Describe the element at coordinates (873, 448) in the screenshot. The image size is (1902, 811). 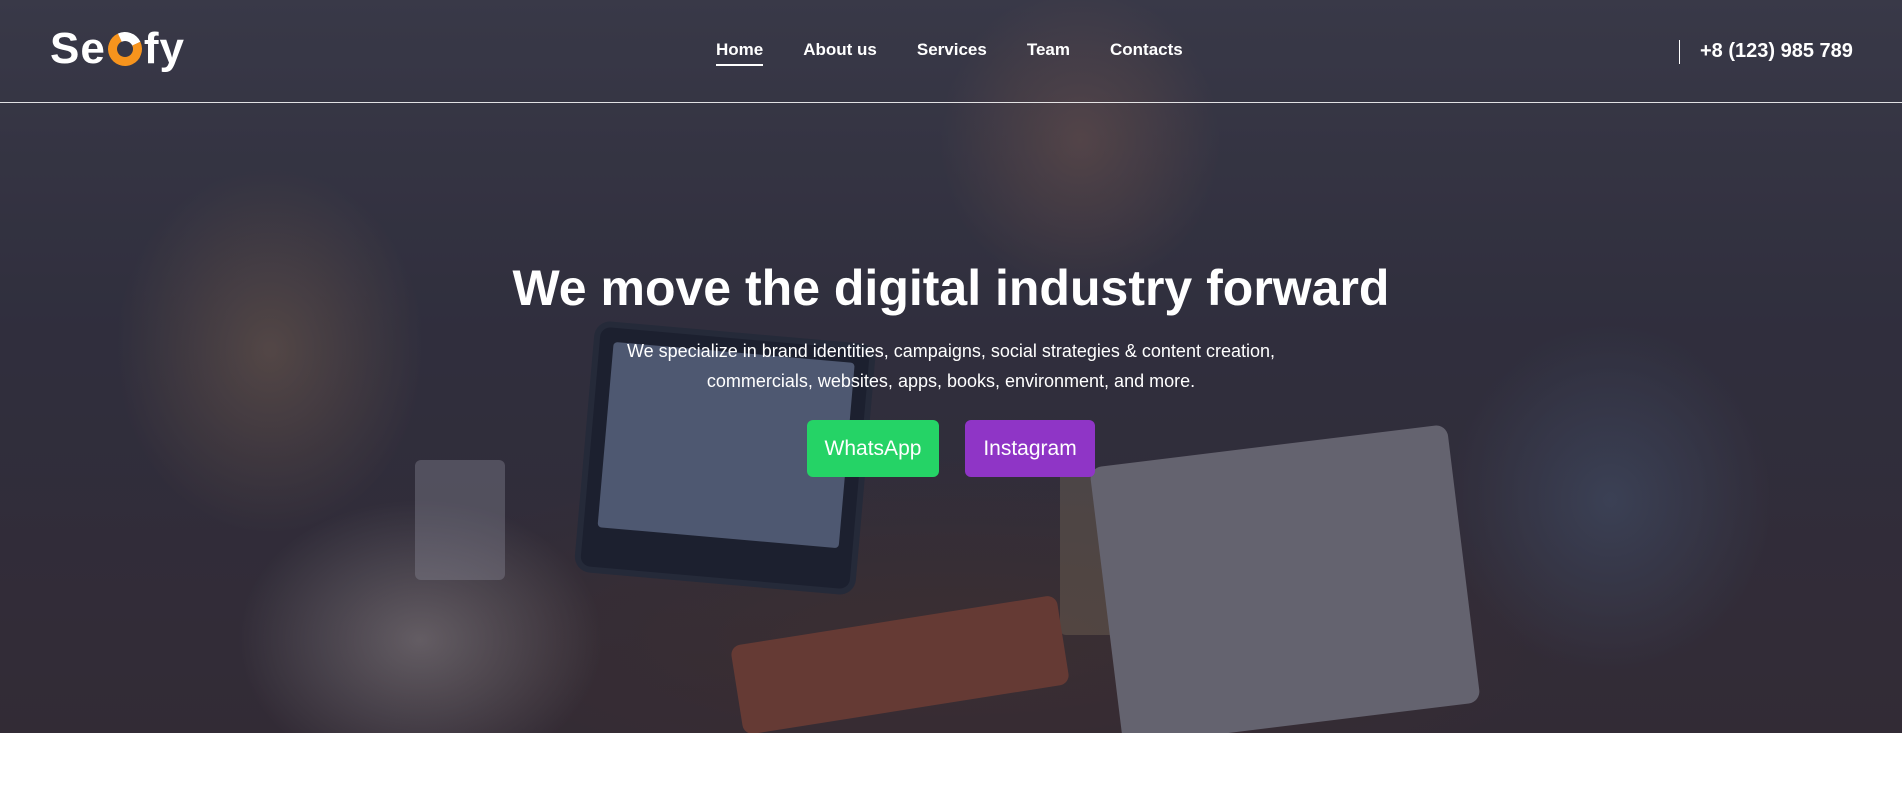
I see `whatsapp-button: WhatsApp` at that location.